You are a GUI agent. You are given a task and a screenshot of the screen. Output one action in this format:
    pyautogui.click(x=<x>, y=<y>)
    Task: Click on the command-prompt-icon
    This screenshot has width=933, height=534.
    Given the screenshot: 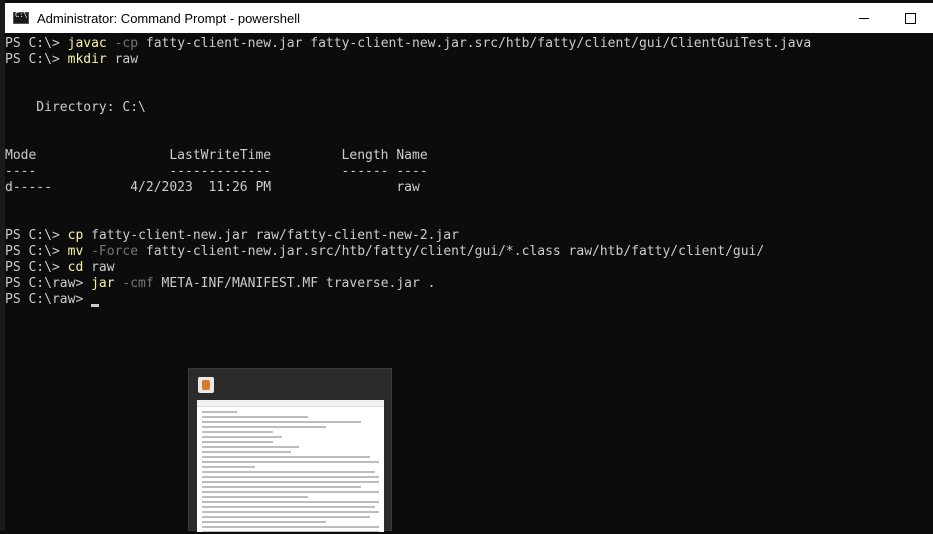 What is the action you would take?
    pyautogui.click(x=21, y=17)
    